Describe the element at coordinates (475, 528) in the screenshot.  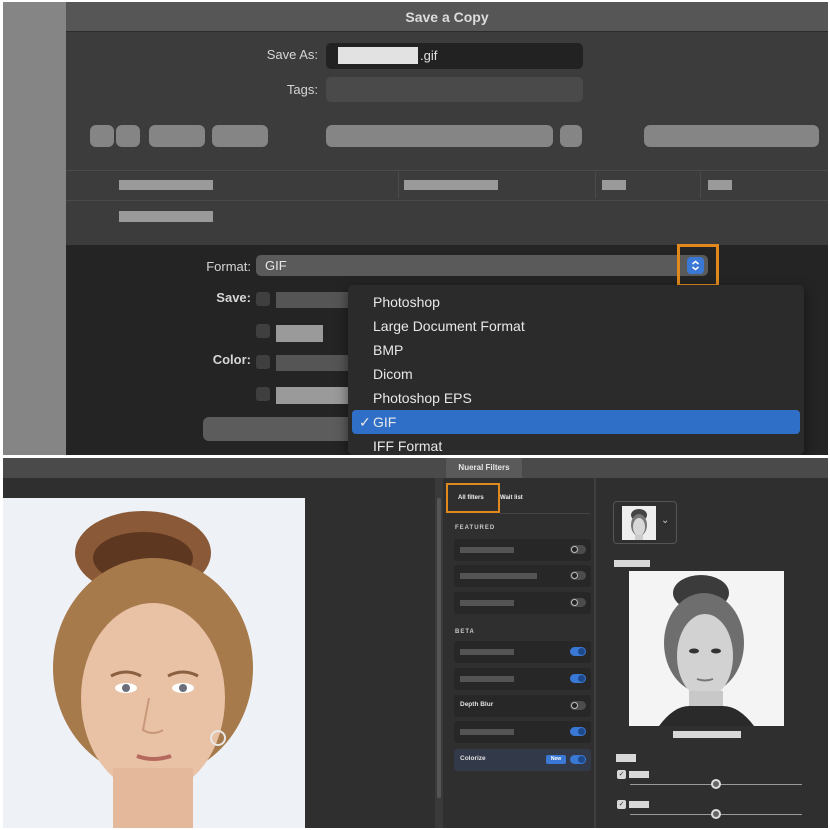
I see `featured-heading: FEATURED` at that location.